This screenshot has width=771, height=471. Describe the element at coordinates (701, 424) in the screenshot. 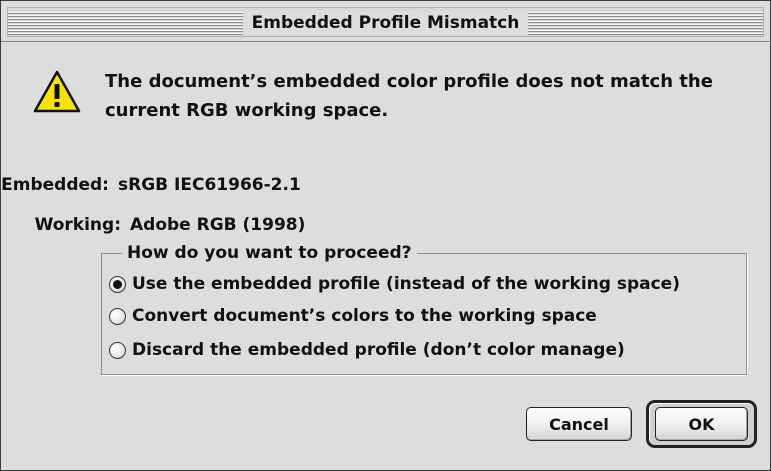

I see `ok-button: OK` at that location.